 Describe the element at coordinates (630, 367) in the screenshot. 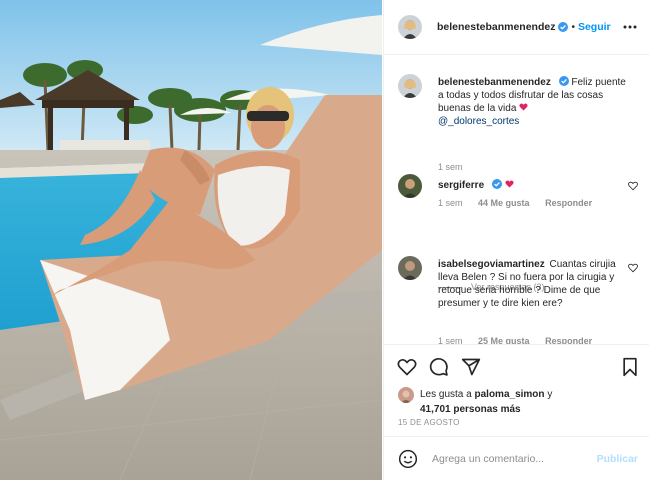

I see `bookmark-icon` at that location.